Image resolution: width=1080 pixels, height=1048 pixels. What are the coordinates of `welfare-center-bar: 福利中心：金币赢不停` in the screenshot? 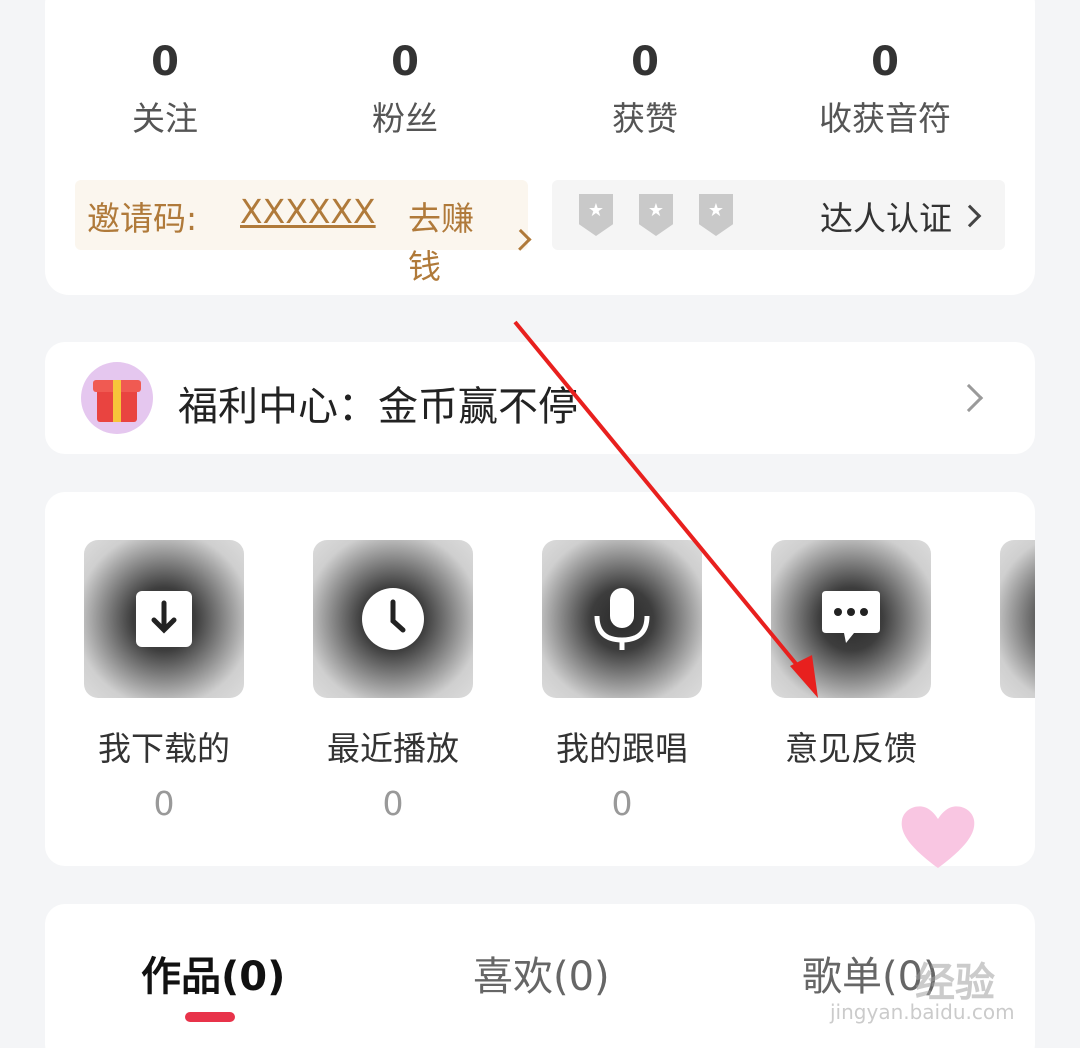 It's located at (540, 398).